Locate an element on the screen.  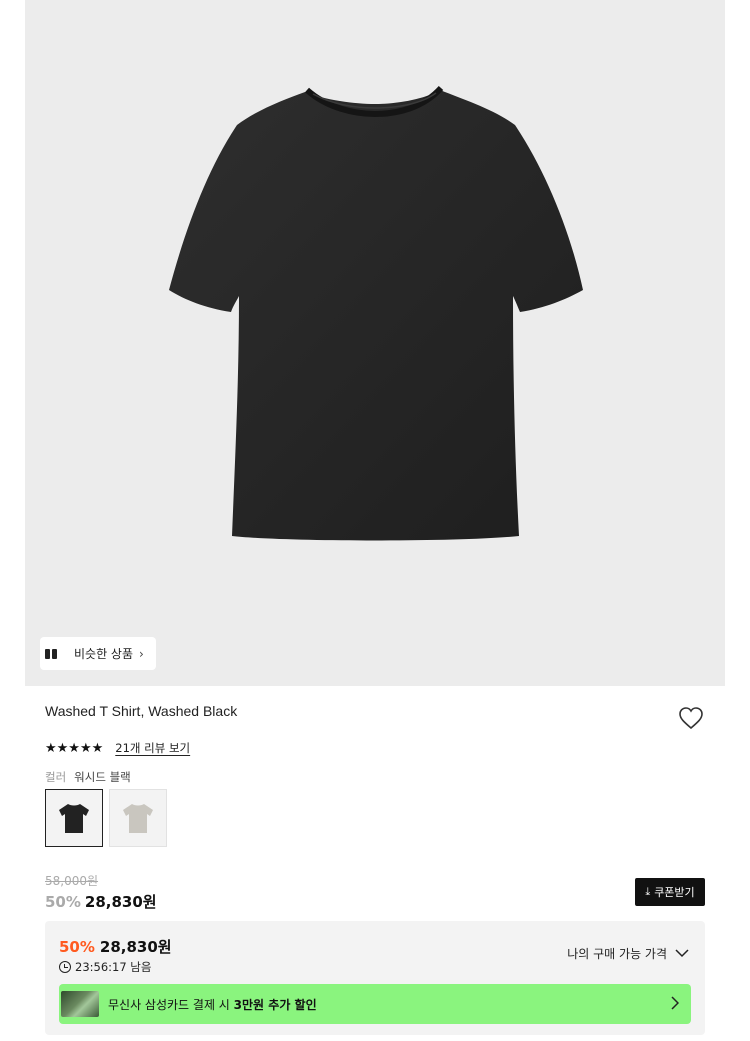
tshirt-black-icon is located at coordinates (74, 818).